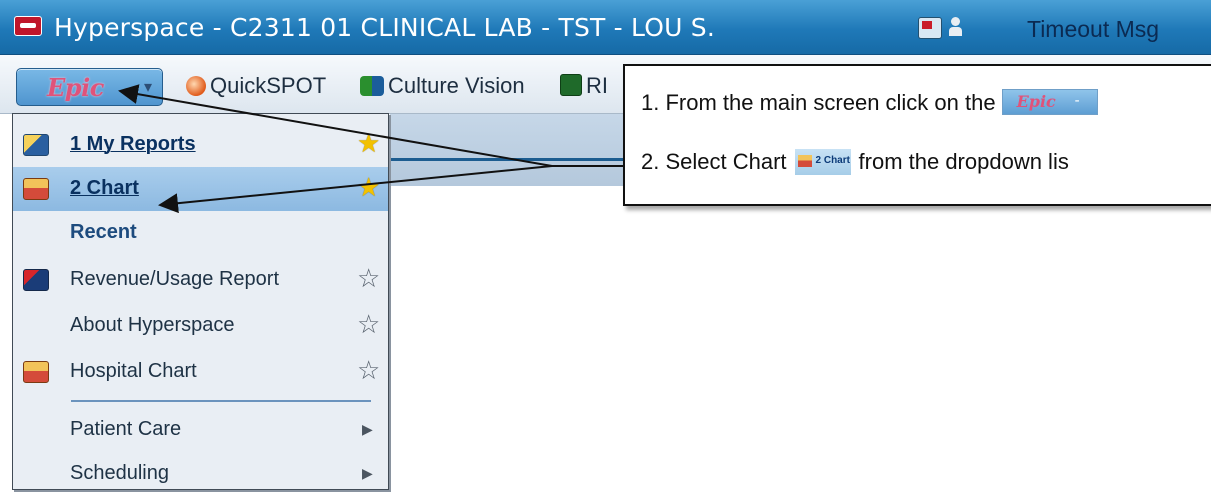 The image size is (1211, 497). I want to click on secure-chat-icon, so click(930, 28).